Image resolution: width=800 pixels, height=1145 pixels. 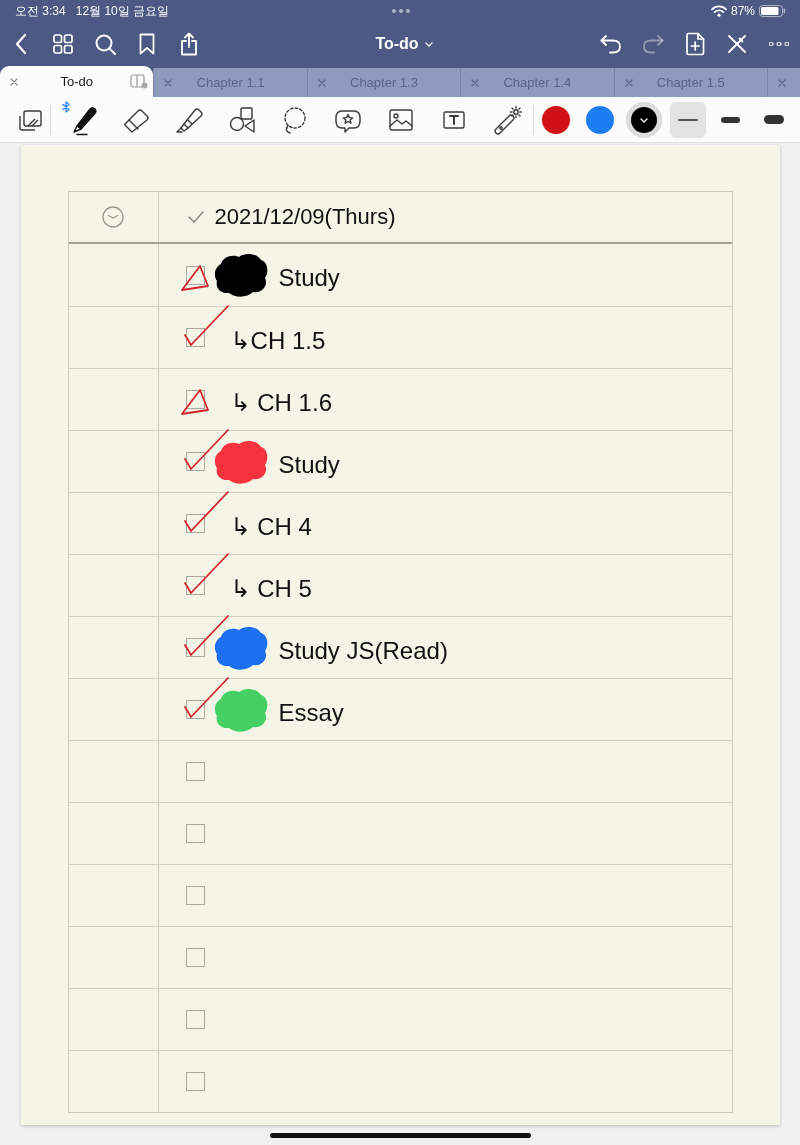 I want to click on clock-icon, so click(x=113, y=217).